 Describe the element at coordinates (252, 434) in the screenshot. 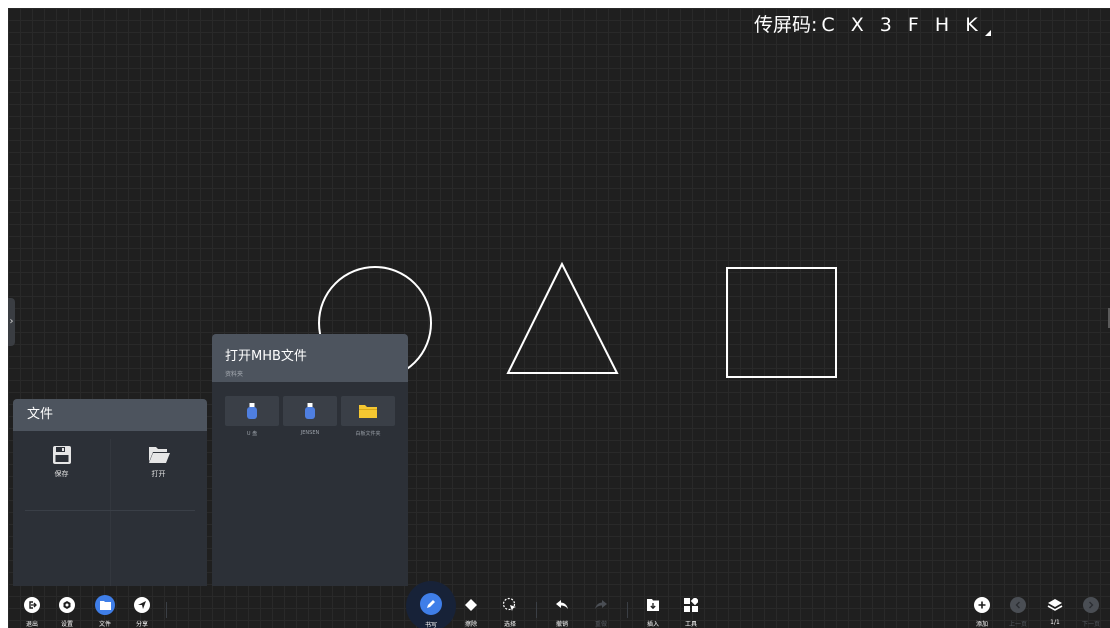

I see `source-label: U 盘` at that location.